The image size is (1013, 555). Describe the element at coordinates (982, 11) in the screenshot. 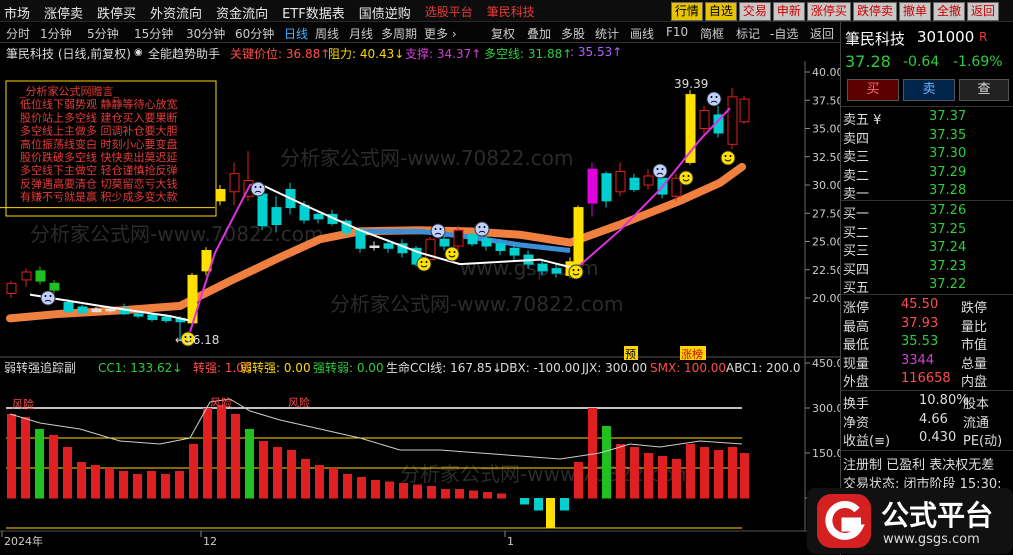

I see `btn-back: 返回` at that location.